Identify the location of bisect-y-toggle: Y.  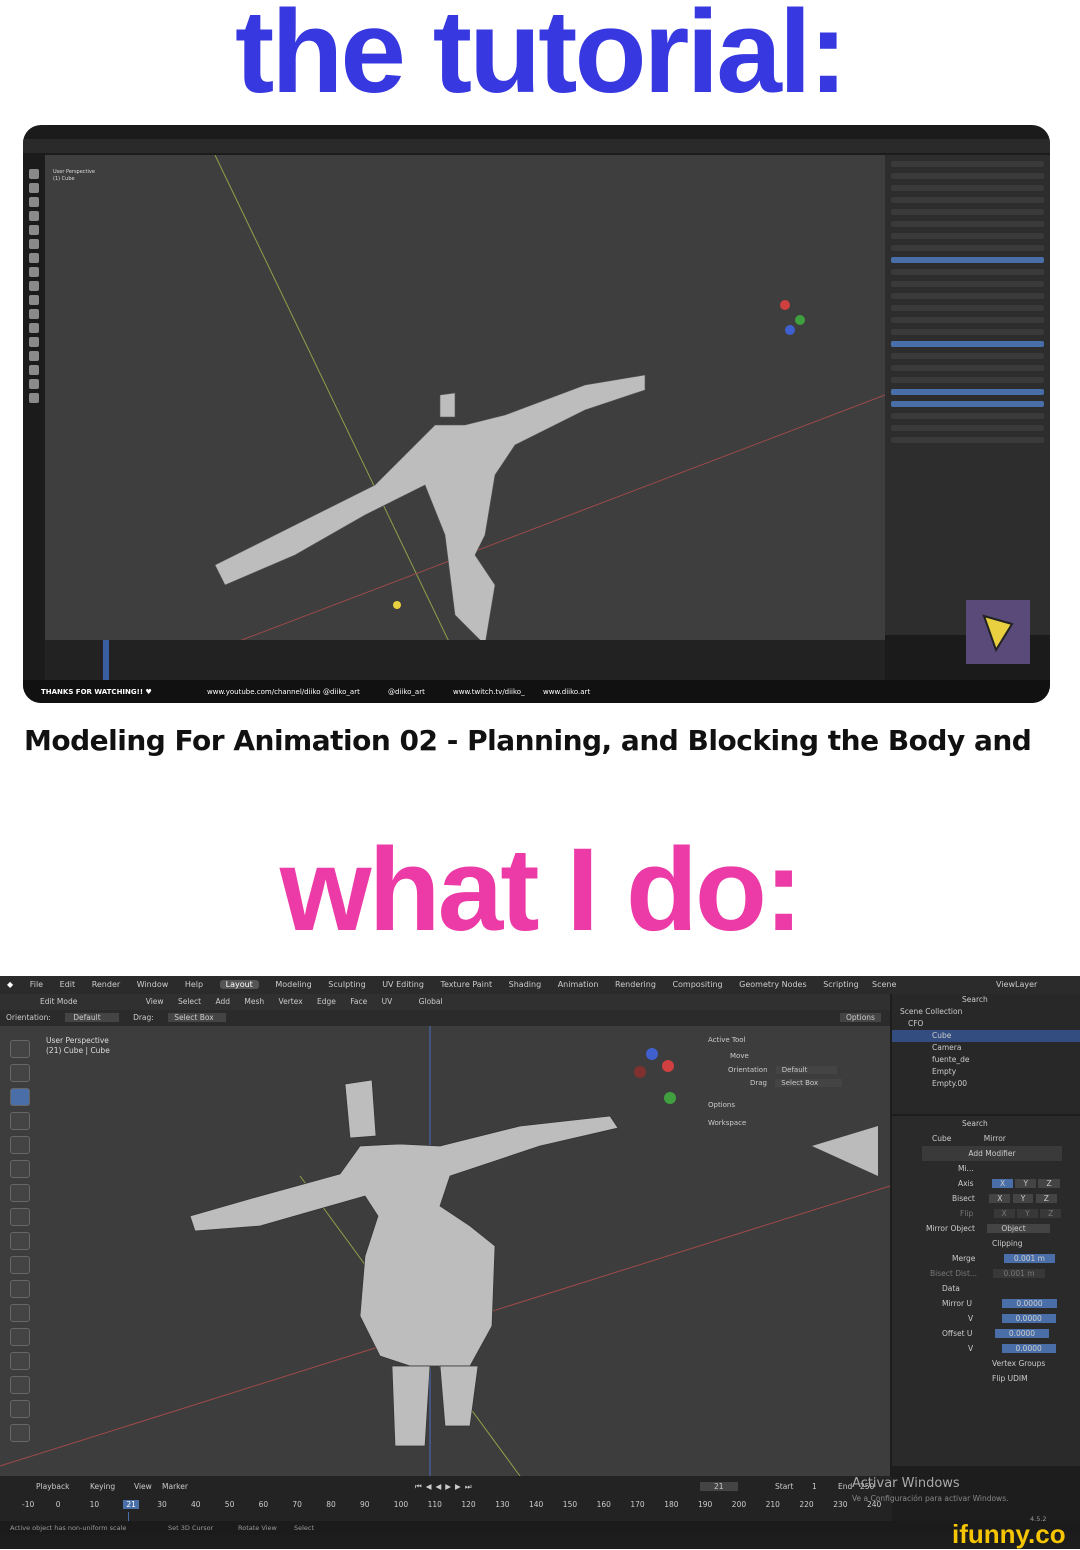
(1023, 1198).